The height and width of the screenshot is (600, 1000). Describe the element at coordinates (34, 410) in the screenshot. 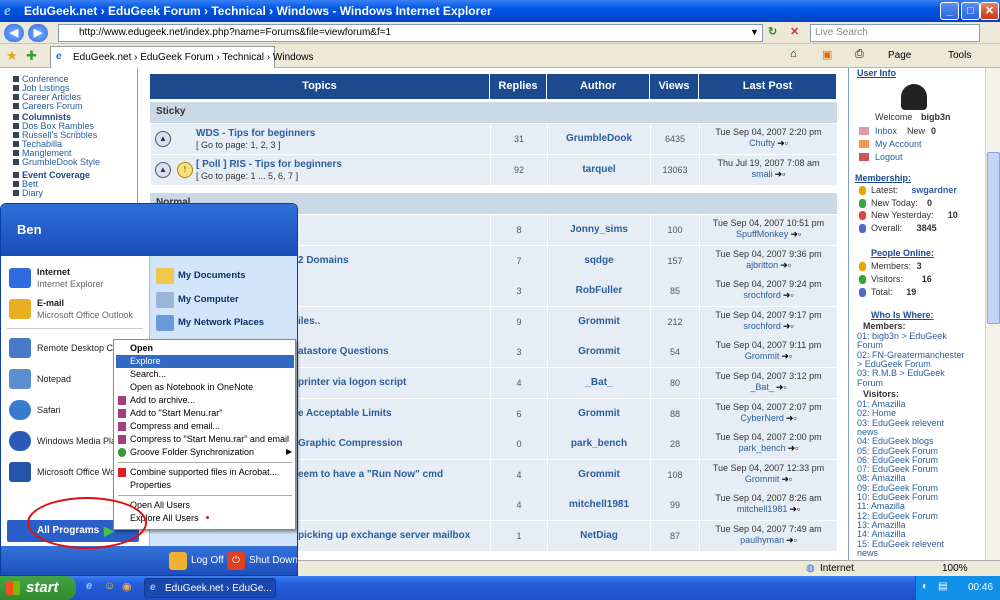

I see `recent-safari: Safari` at that location.